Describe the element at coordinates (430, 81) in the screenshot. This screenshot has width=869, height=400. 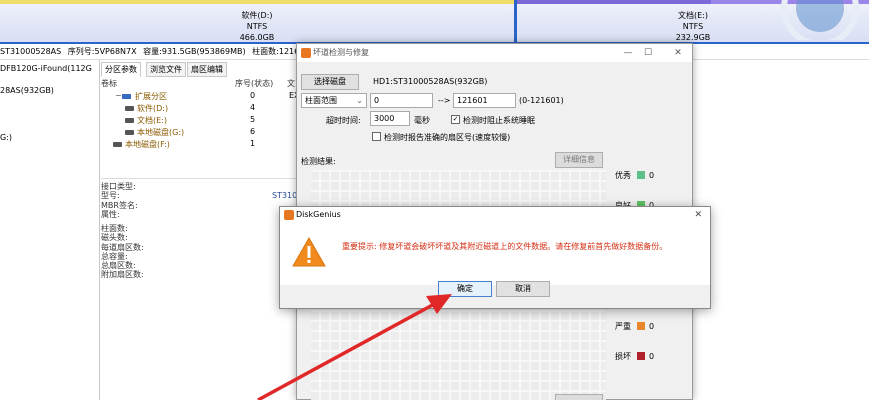
I see `disk-name: HD1:ST31000528AS(932GB)` at that location.